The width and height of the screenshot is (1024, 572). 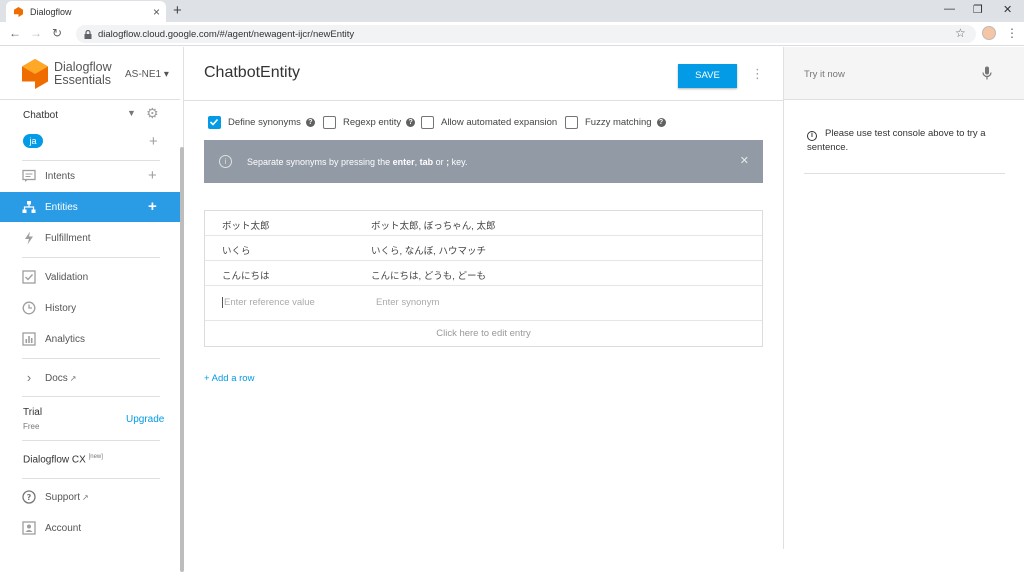 What do you see at coordinates (153, 141) in the screenshot?
I see `add-language-icon: +` at bounding box center [153, 141].